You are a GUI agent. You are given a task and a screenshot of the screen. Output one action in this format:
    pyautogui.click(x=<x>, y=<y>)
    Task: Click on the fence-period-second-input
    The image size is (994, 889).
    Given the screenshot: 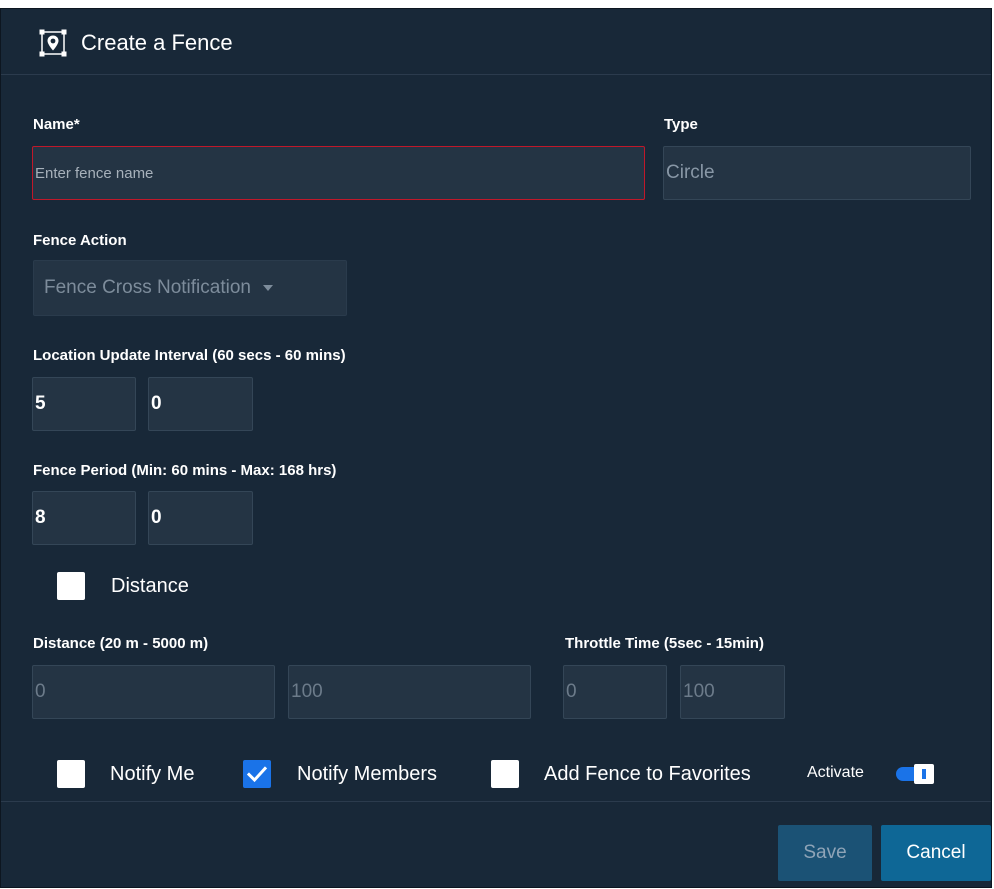 What is the action you would take?
    pyautogui.click(x=200, y=518)
    